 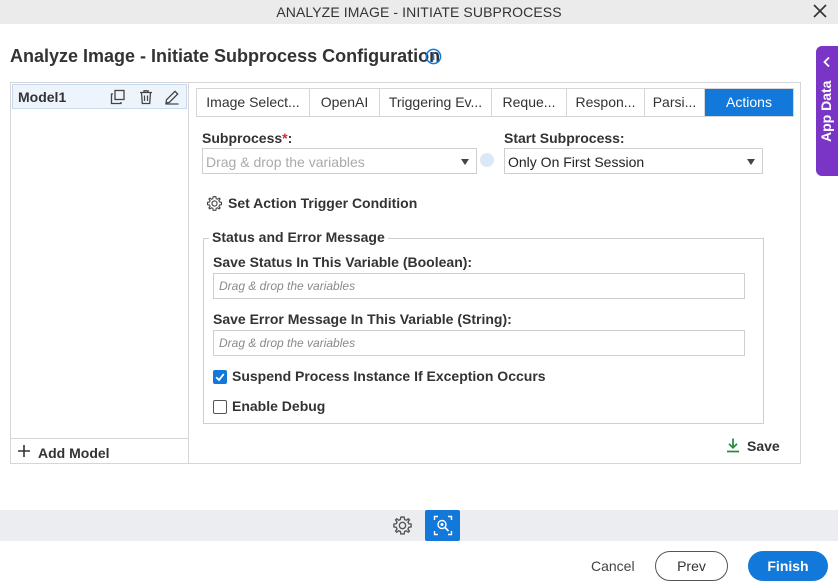 I want to click on image-search-icon, so click(x=443, y=525).